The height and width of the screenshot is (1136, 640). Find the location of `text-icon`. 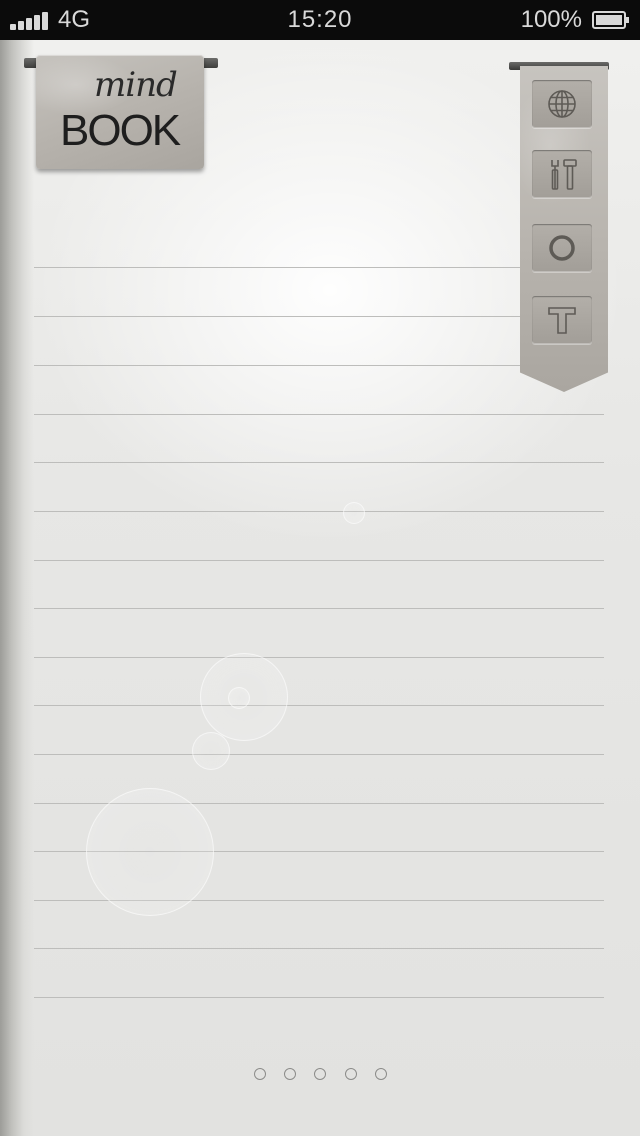

text-icon is located at coordinates (562, 320).